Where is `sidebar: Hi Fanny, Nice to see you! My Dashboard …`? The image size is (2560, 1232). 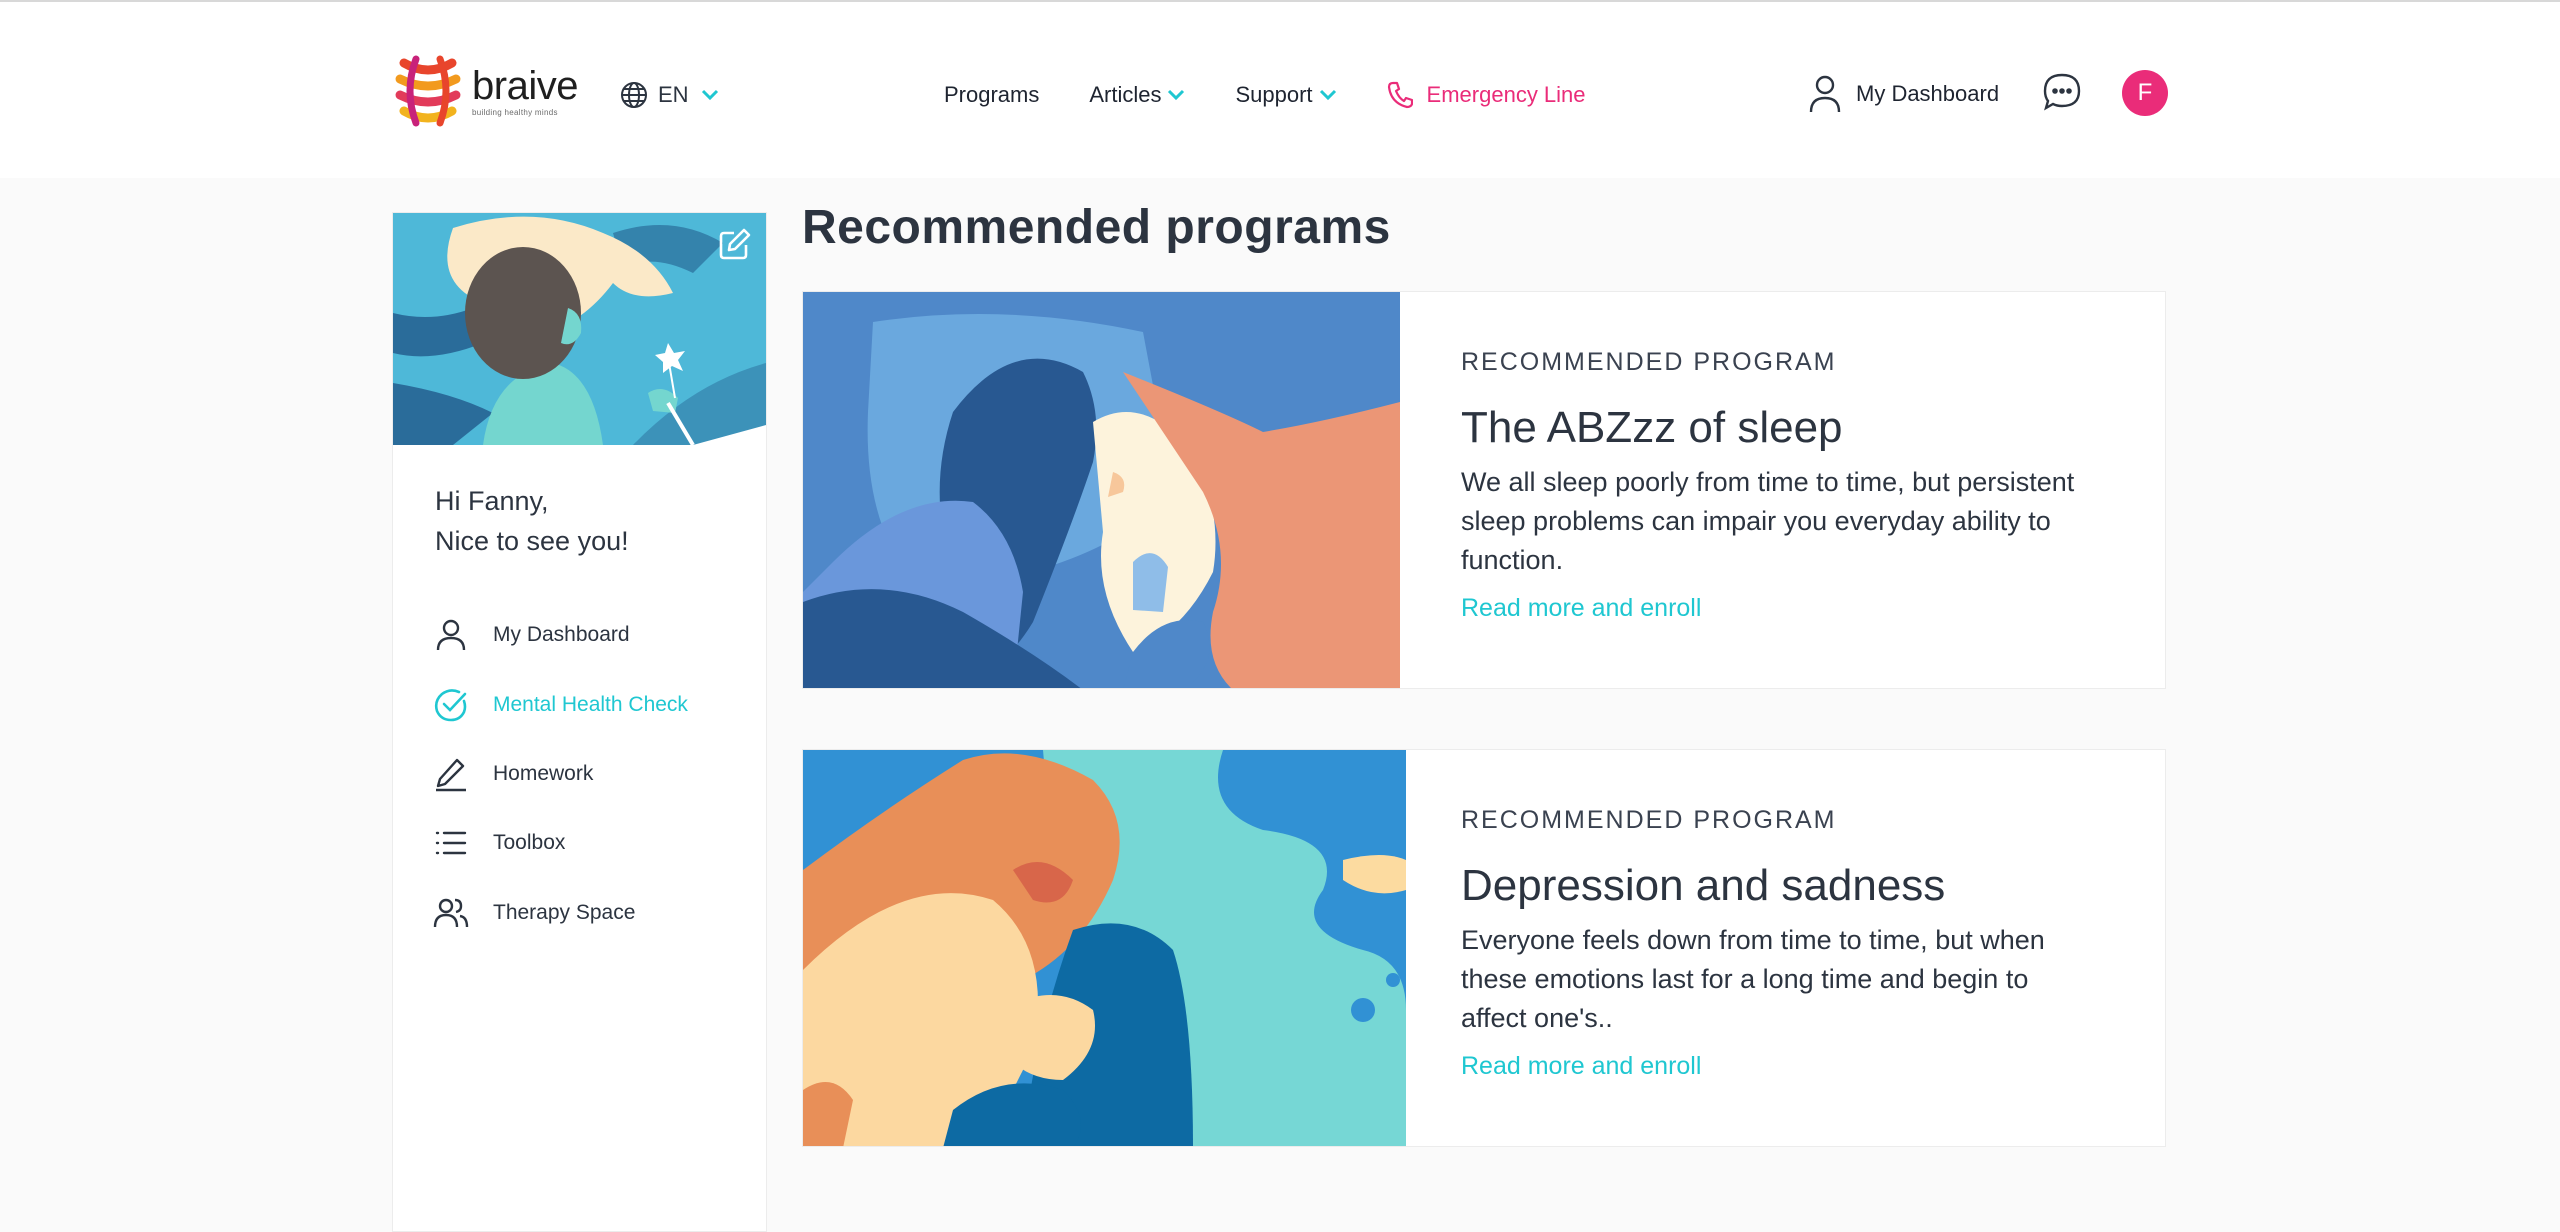 sidebar: Hi Fanny, Nice to see you! My Dashboard … is located at coordinates (579, 722).